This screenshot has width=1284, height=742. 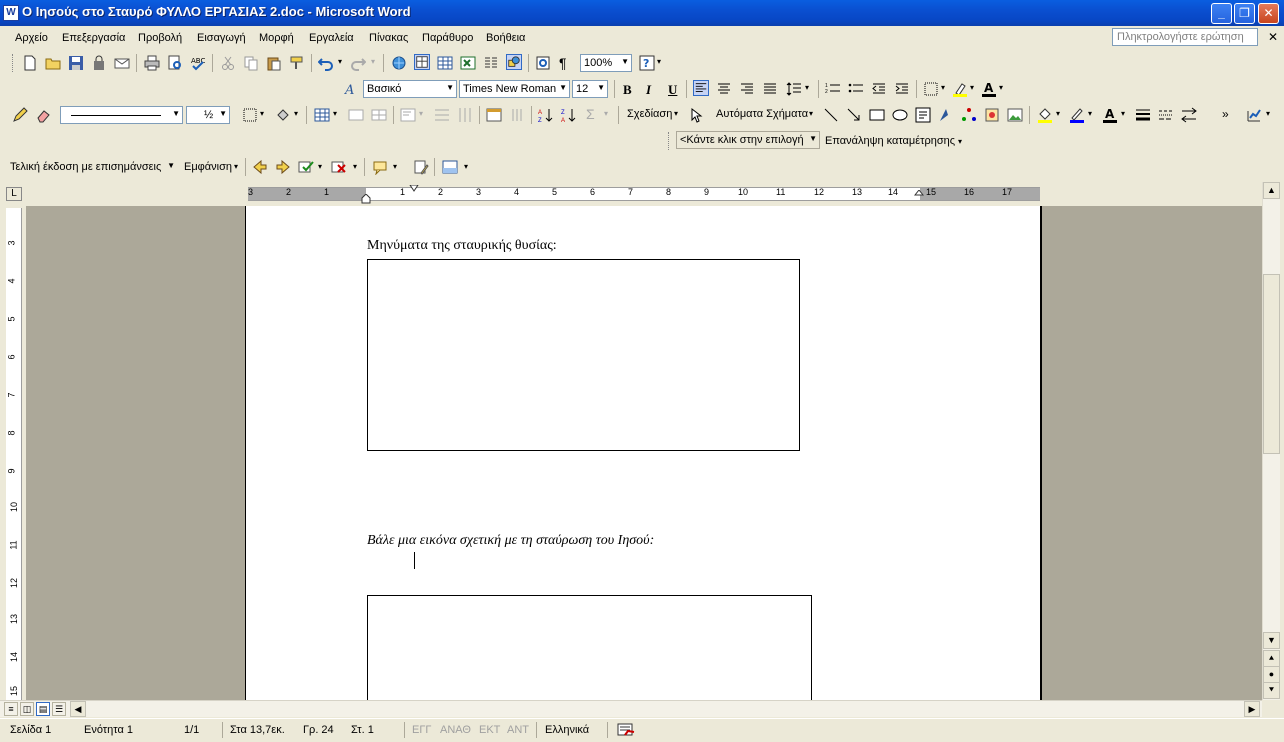 I want to click on align-center-icon, so click(x=724, y=89).